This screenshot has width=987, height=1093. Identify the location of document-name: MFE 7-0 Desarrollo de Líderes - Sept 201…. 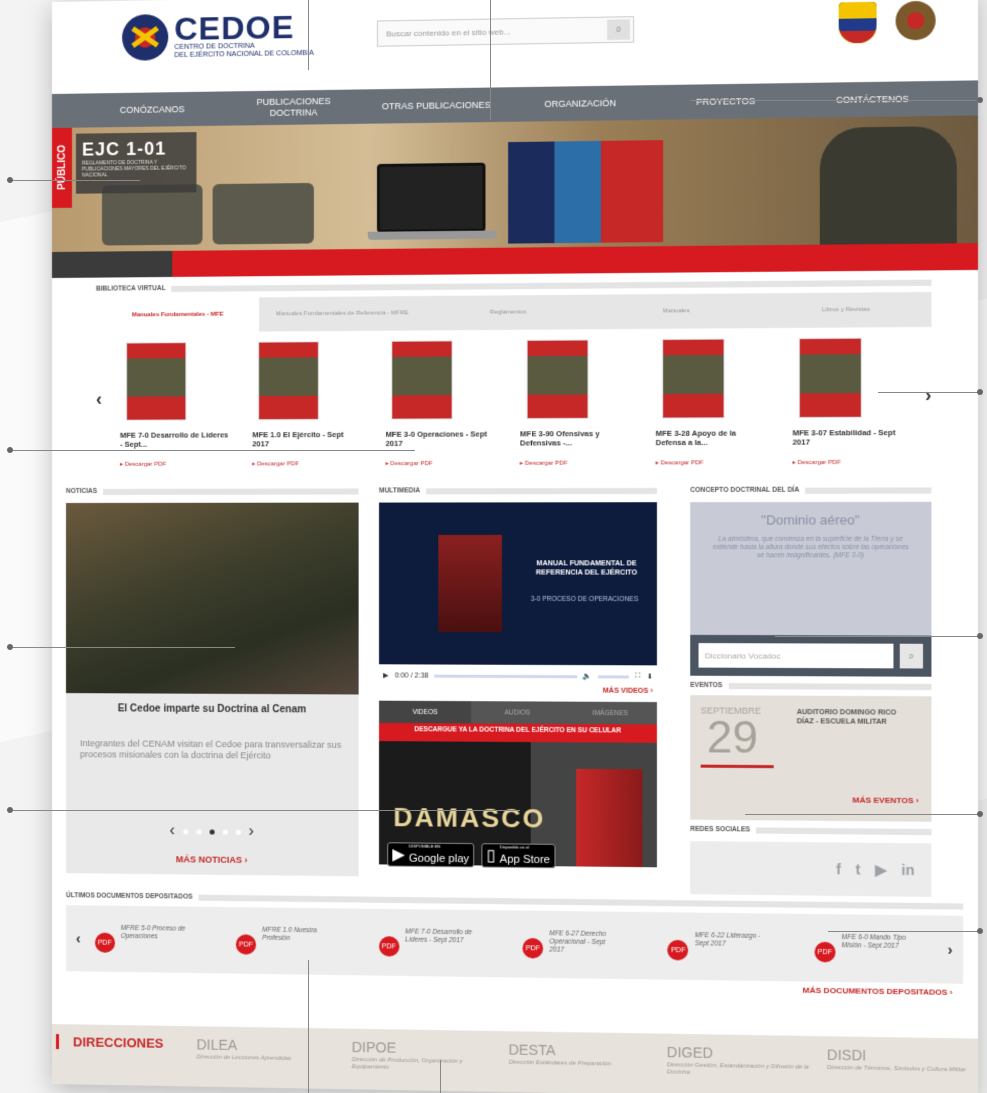
(441, 936).